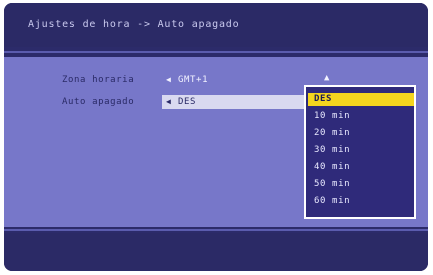  I want to click on menu-footer, so click(216, 252).